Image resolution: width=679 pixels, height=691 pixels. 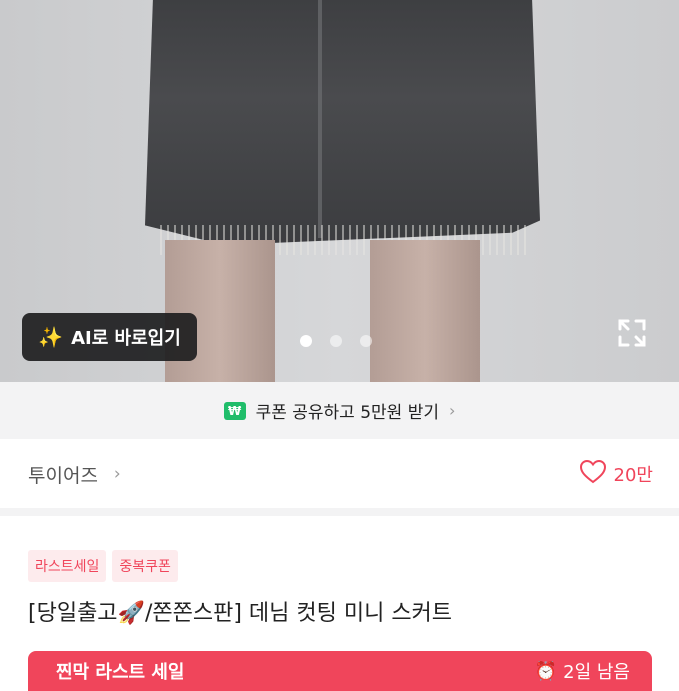 I want to click on carousel-indicator, so click(x=336, y=341).